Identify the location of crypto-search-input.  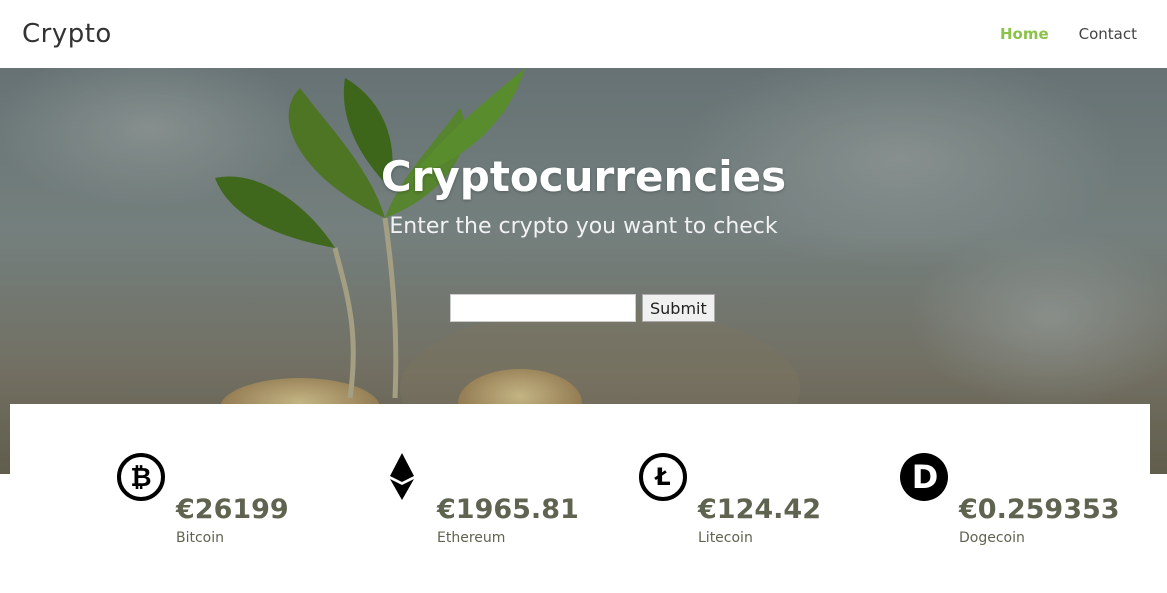
(543, 308).